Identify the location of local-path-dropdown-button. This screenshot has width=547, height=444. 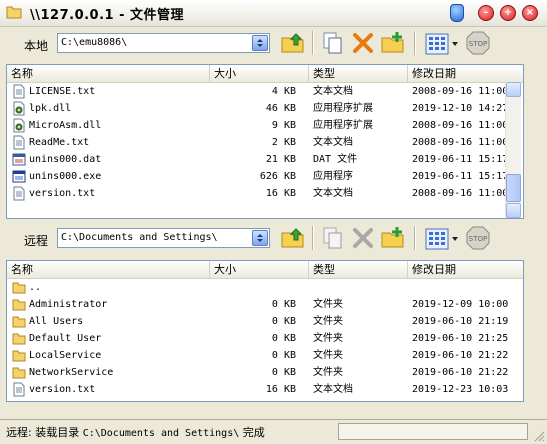
(260, 43).